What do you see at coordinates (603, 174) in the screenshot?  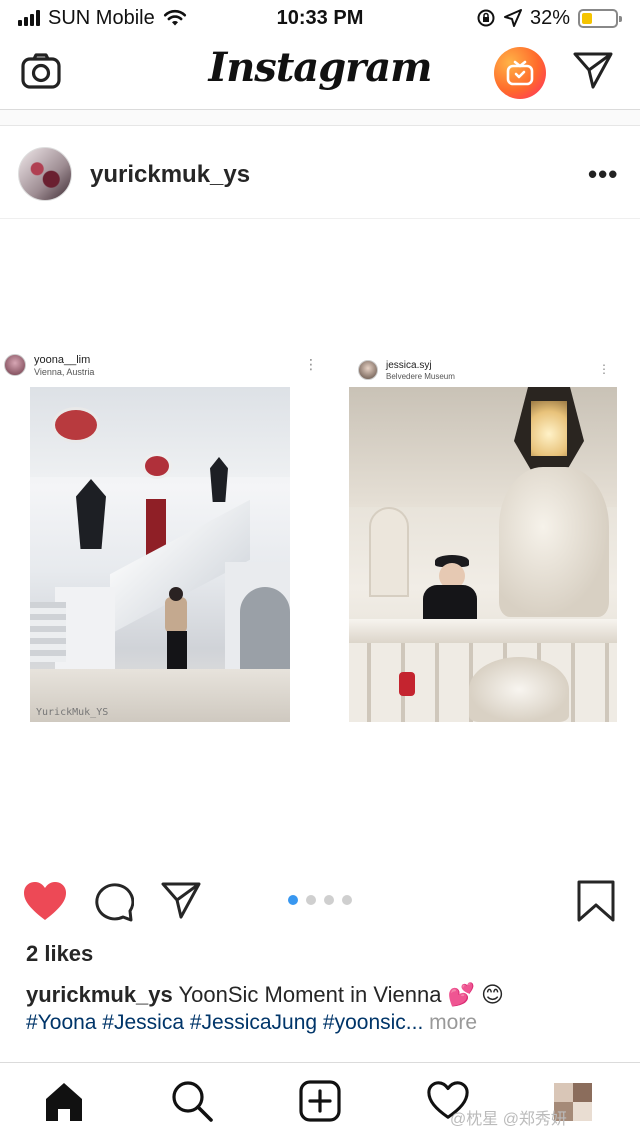 I see `more-options-icon: •••` at bounding box center [603, 174].